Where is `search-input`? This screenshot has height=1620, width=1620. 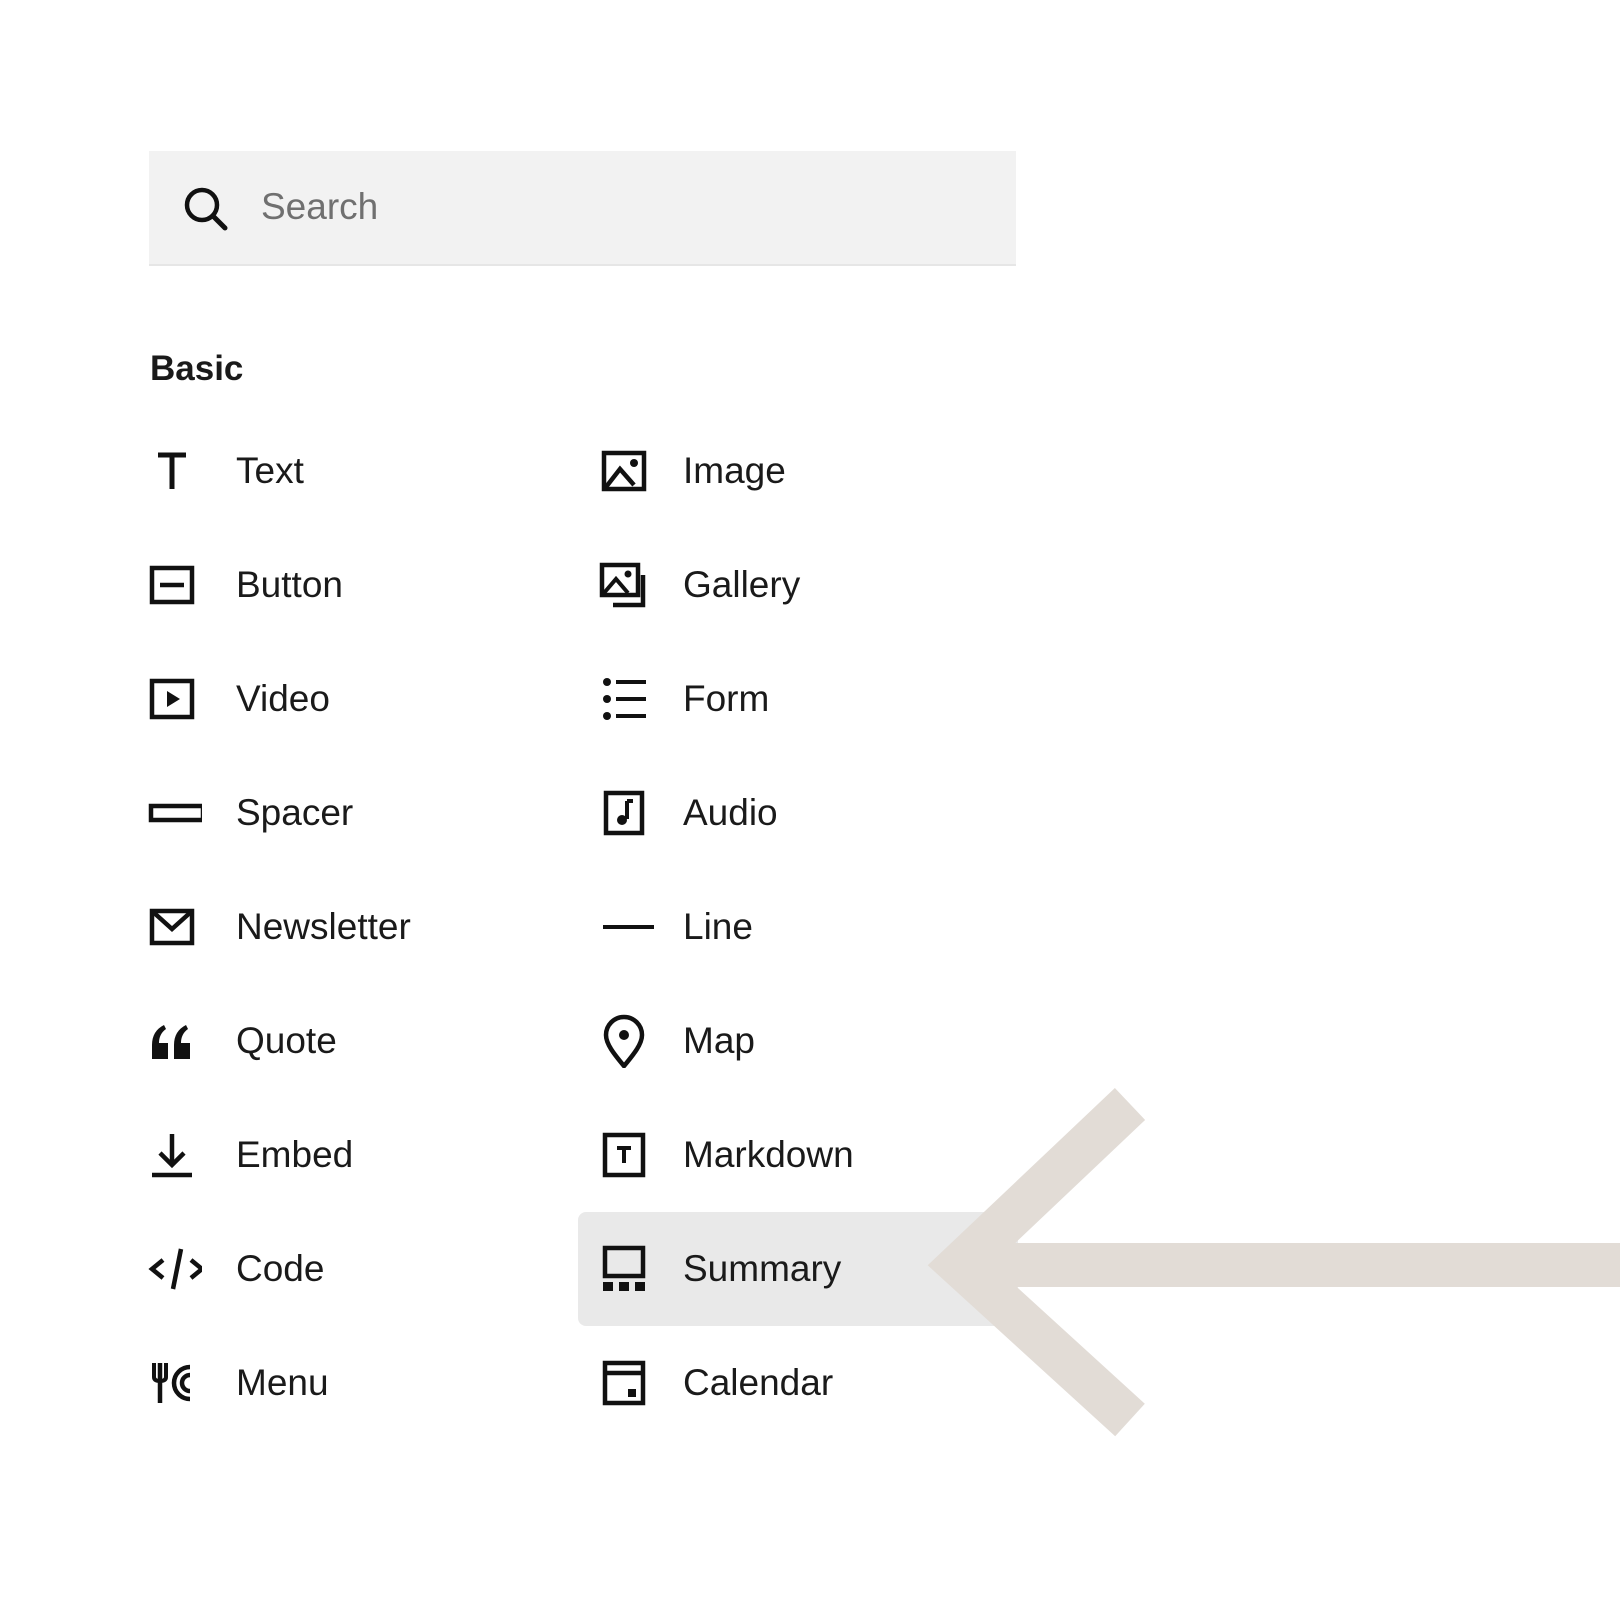 search-input is located at coordinates (621, 207).